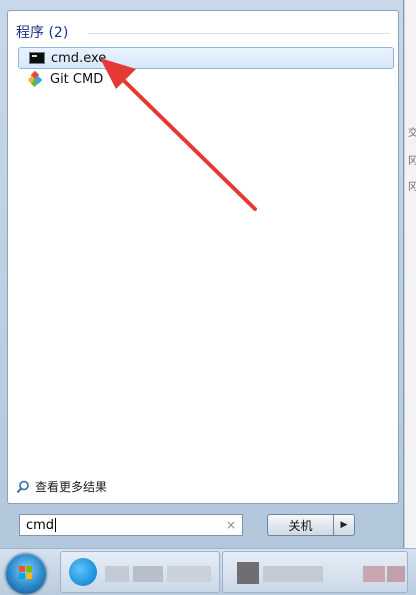 This screenshot has width=416, height=595. Describe the element at coordinates (344, 525) in the screenshot. I see `shutdown-options-arrow-icon: ▶` at that location.